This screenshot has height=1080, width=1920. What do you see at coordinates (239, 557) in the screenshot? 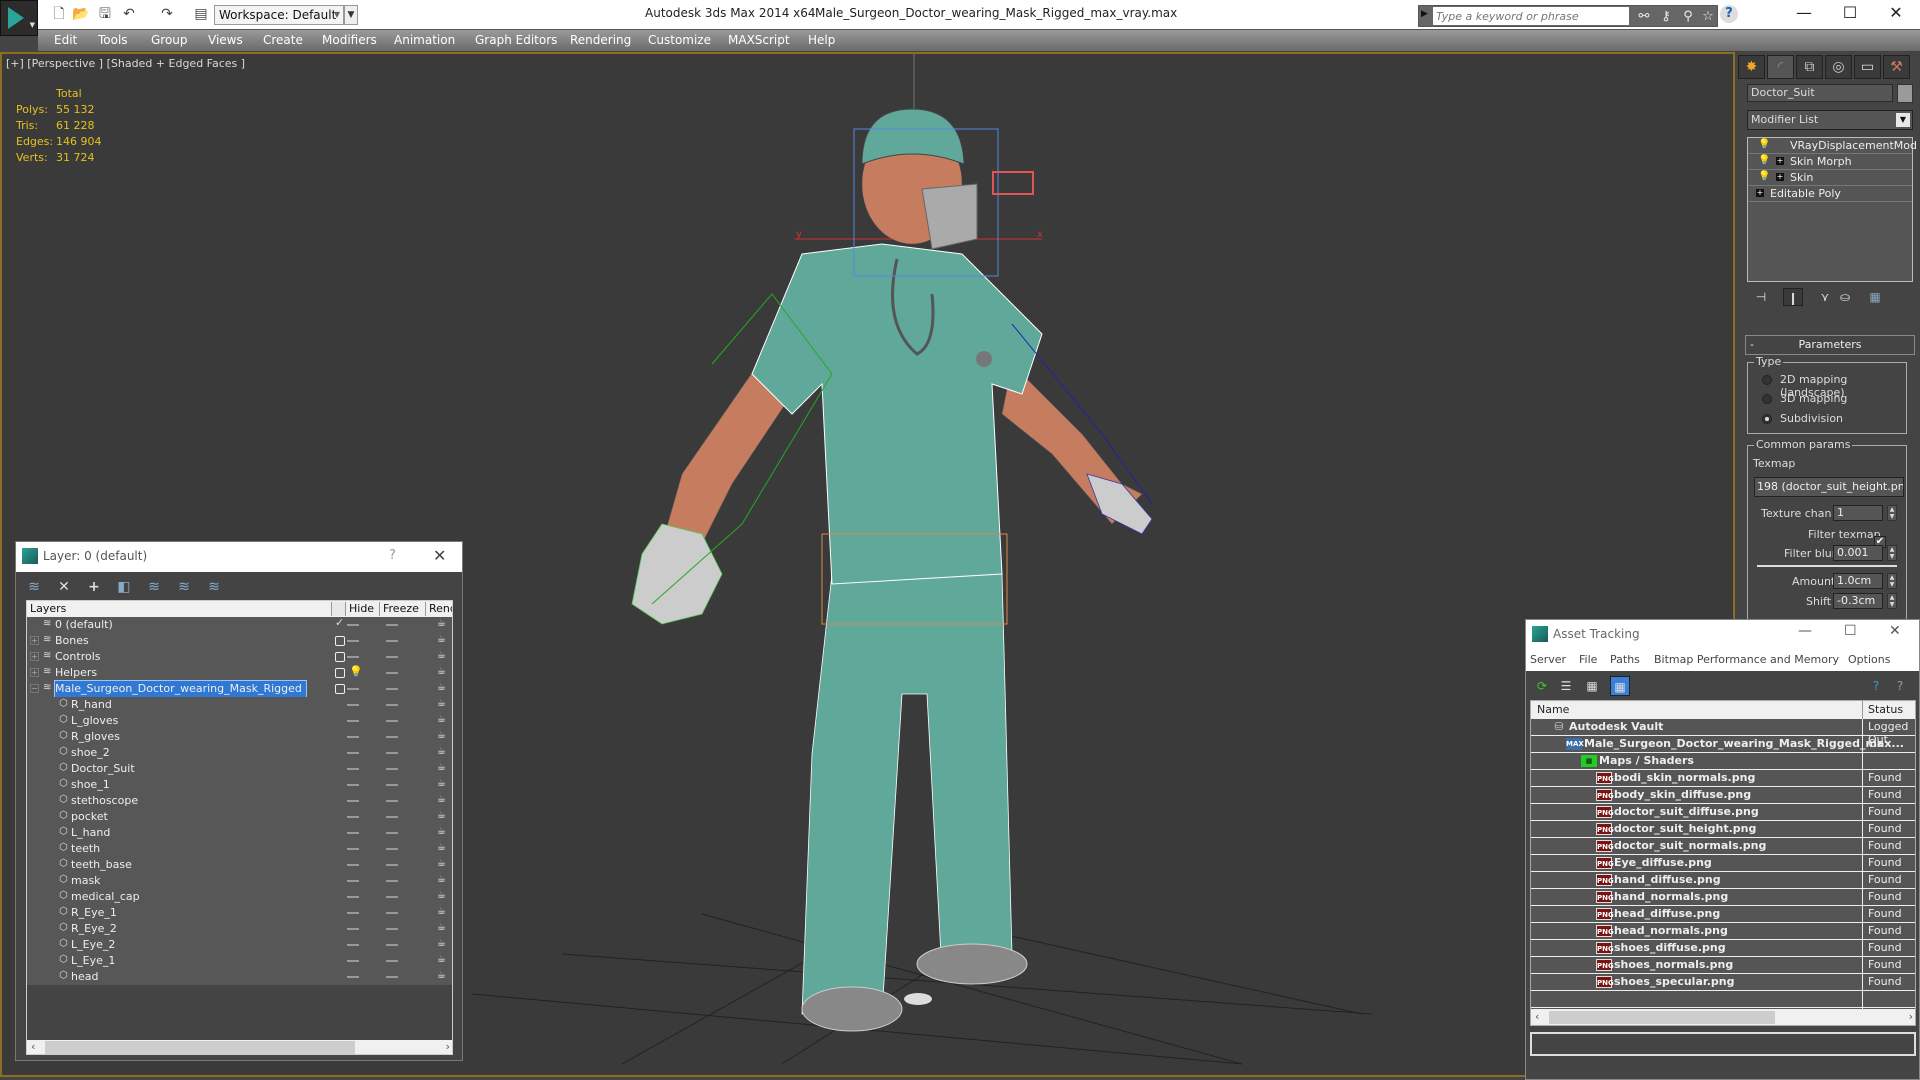
I see `dialog-titlebar: Layer: 0 (default) ? ✕` at bounding box center [239, 557].